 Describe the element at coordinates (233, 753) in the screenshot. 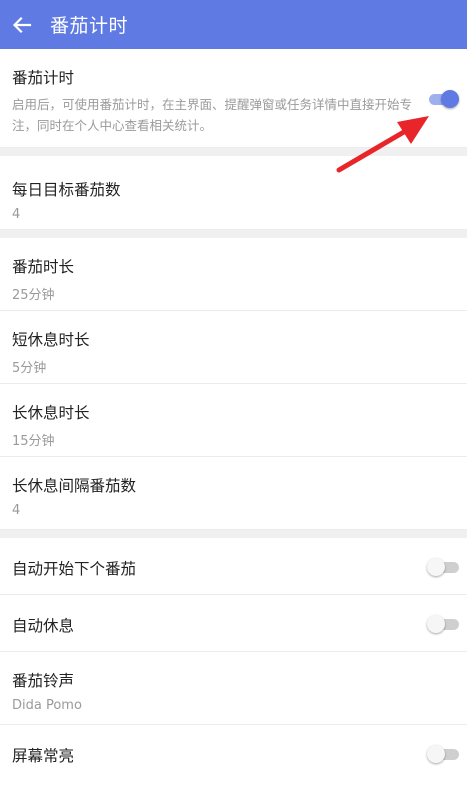

I see `screen-on-row: 屏幕常亮` at that location.